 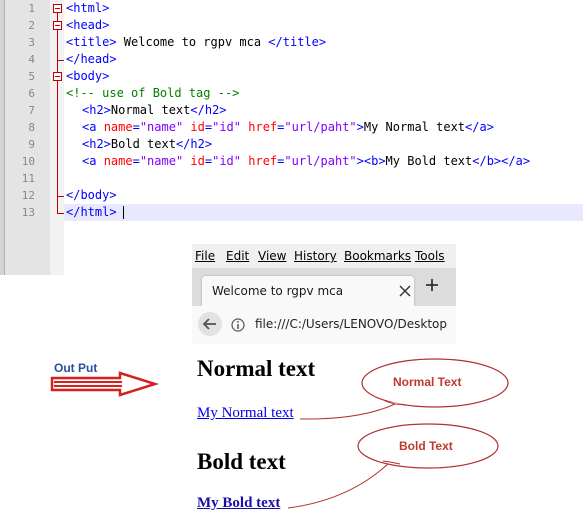 I want to click on callout-bold-label: Bold Text, so click(x=426, y=446).